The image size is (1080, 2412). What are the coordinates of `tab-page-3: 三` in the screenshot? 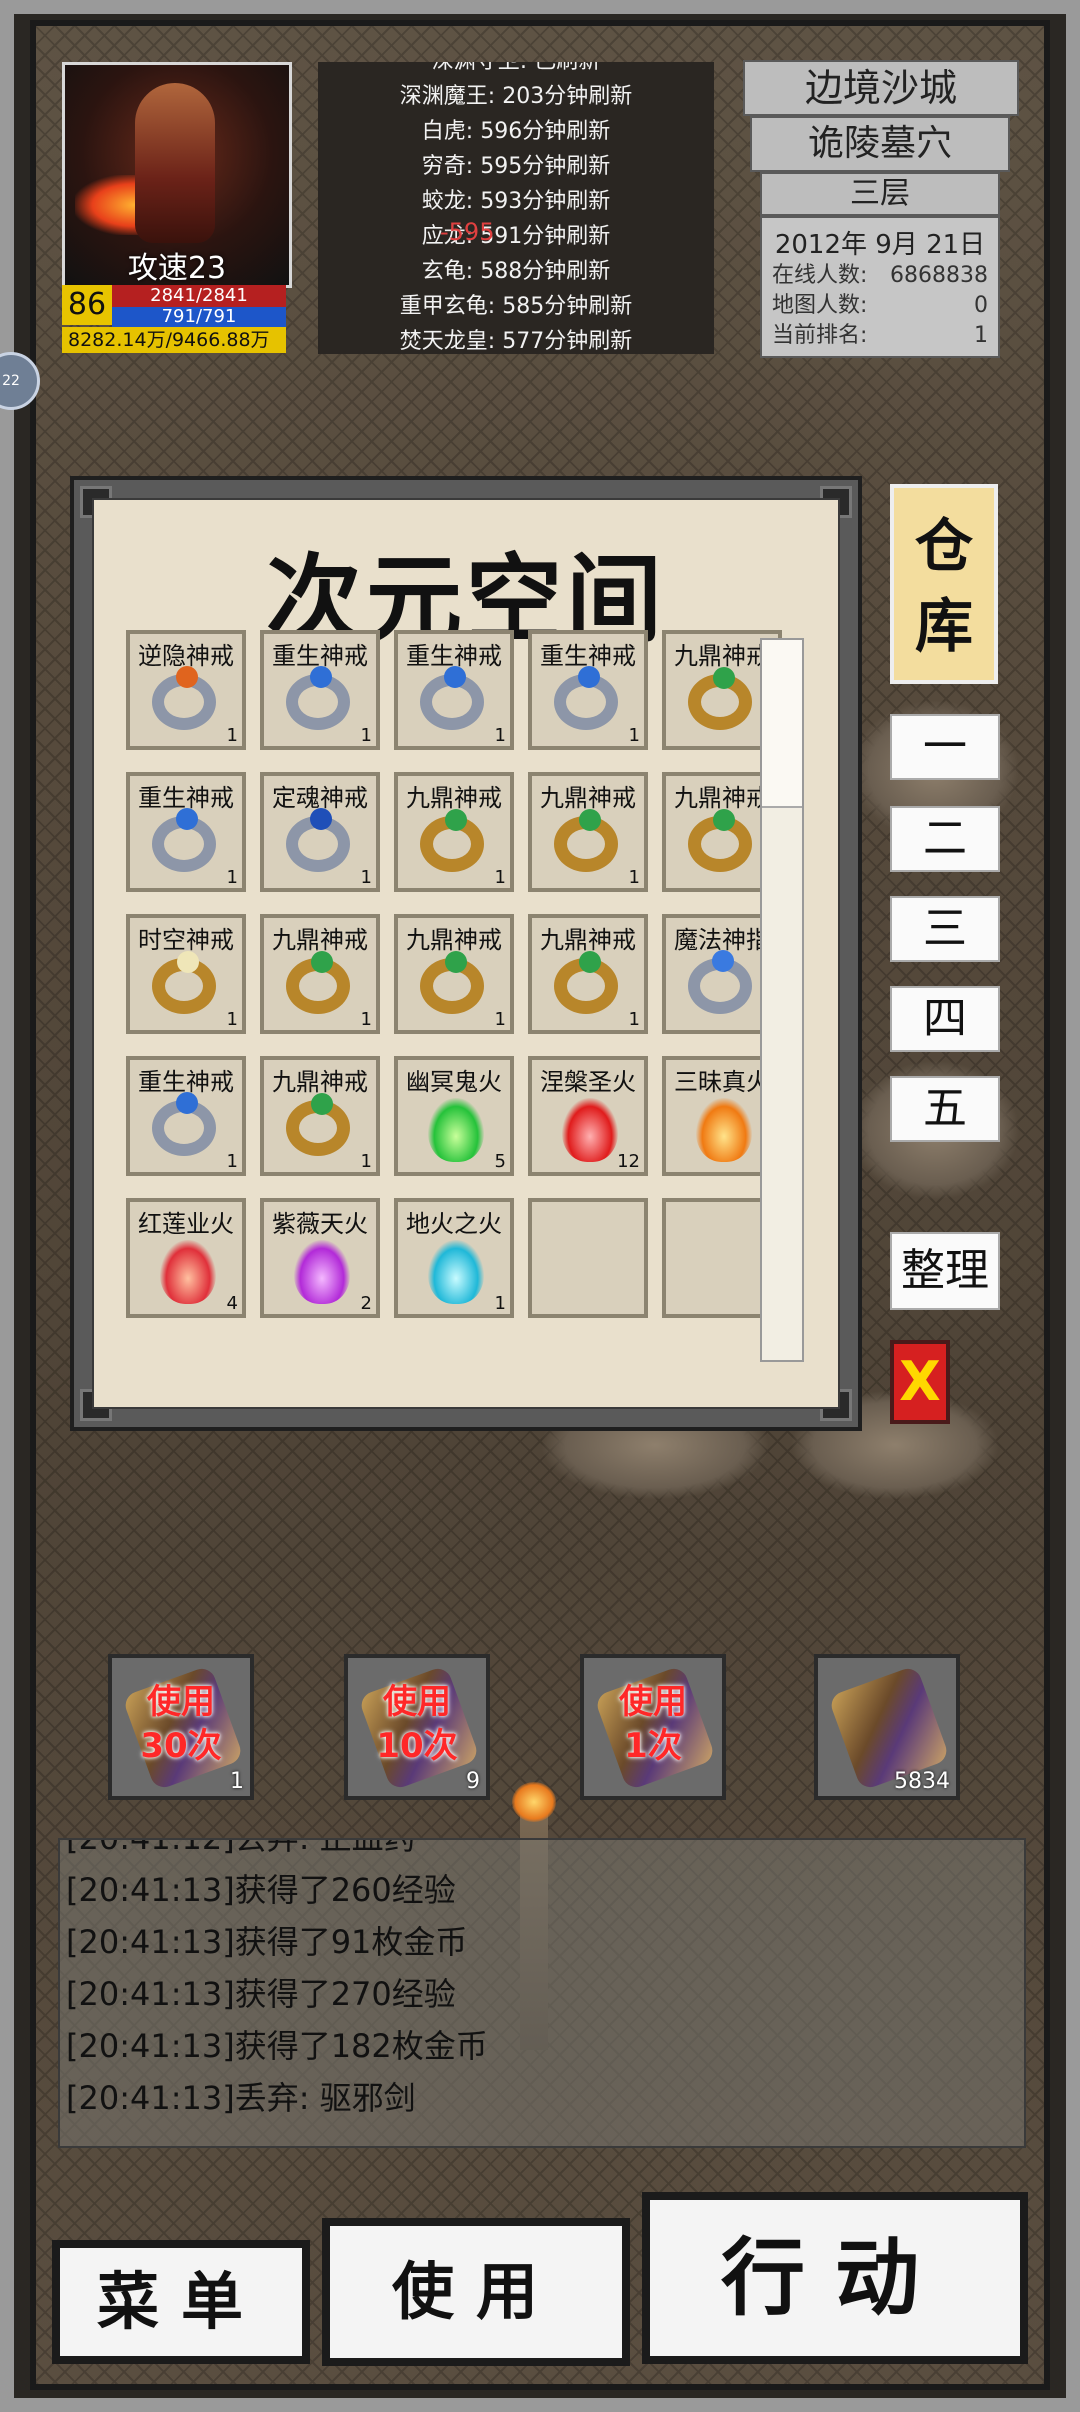 It's located at (945, 929).